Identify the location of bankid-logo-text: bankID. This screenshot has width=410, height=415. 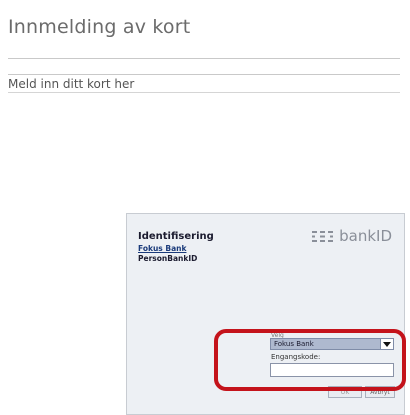
(365, 236).